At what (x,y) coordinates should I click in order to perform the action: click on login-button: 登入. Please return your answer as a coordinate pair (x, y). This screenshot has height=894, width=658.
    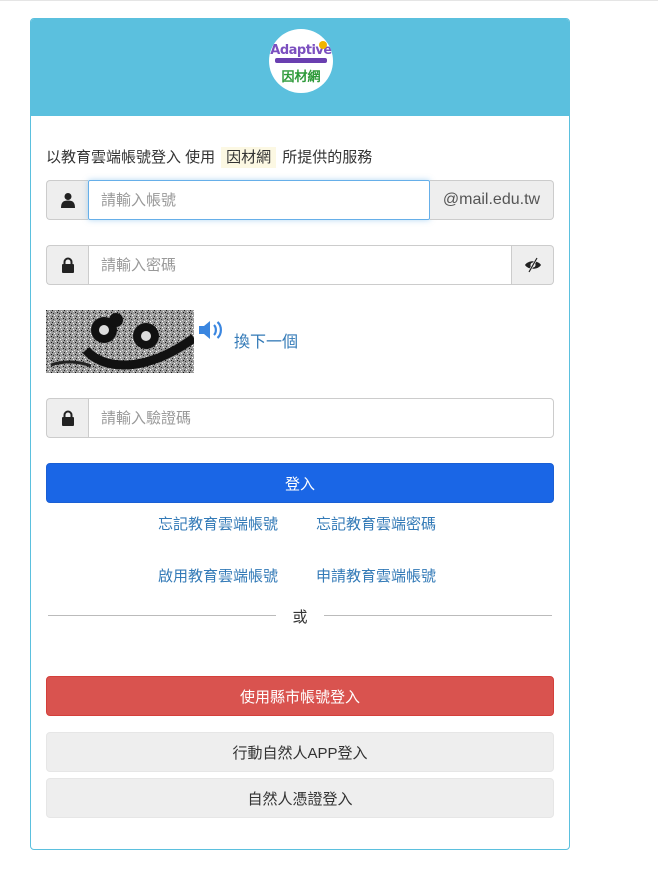
    Looking at the image, I should click on (300, 483).